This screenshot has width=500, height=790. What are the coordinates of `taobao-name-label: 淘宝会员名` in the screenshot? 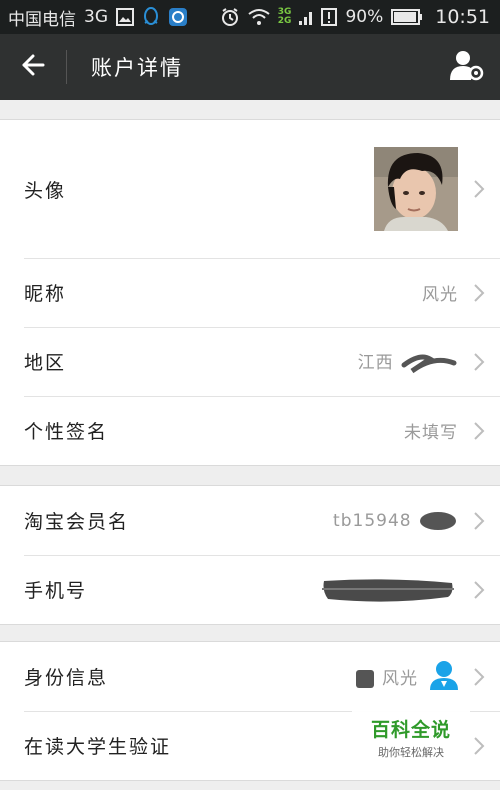 It's located at (77, 522).